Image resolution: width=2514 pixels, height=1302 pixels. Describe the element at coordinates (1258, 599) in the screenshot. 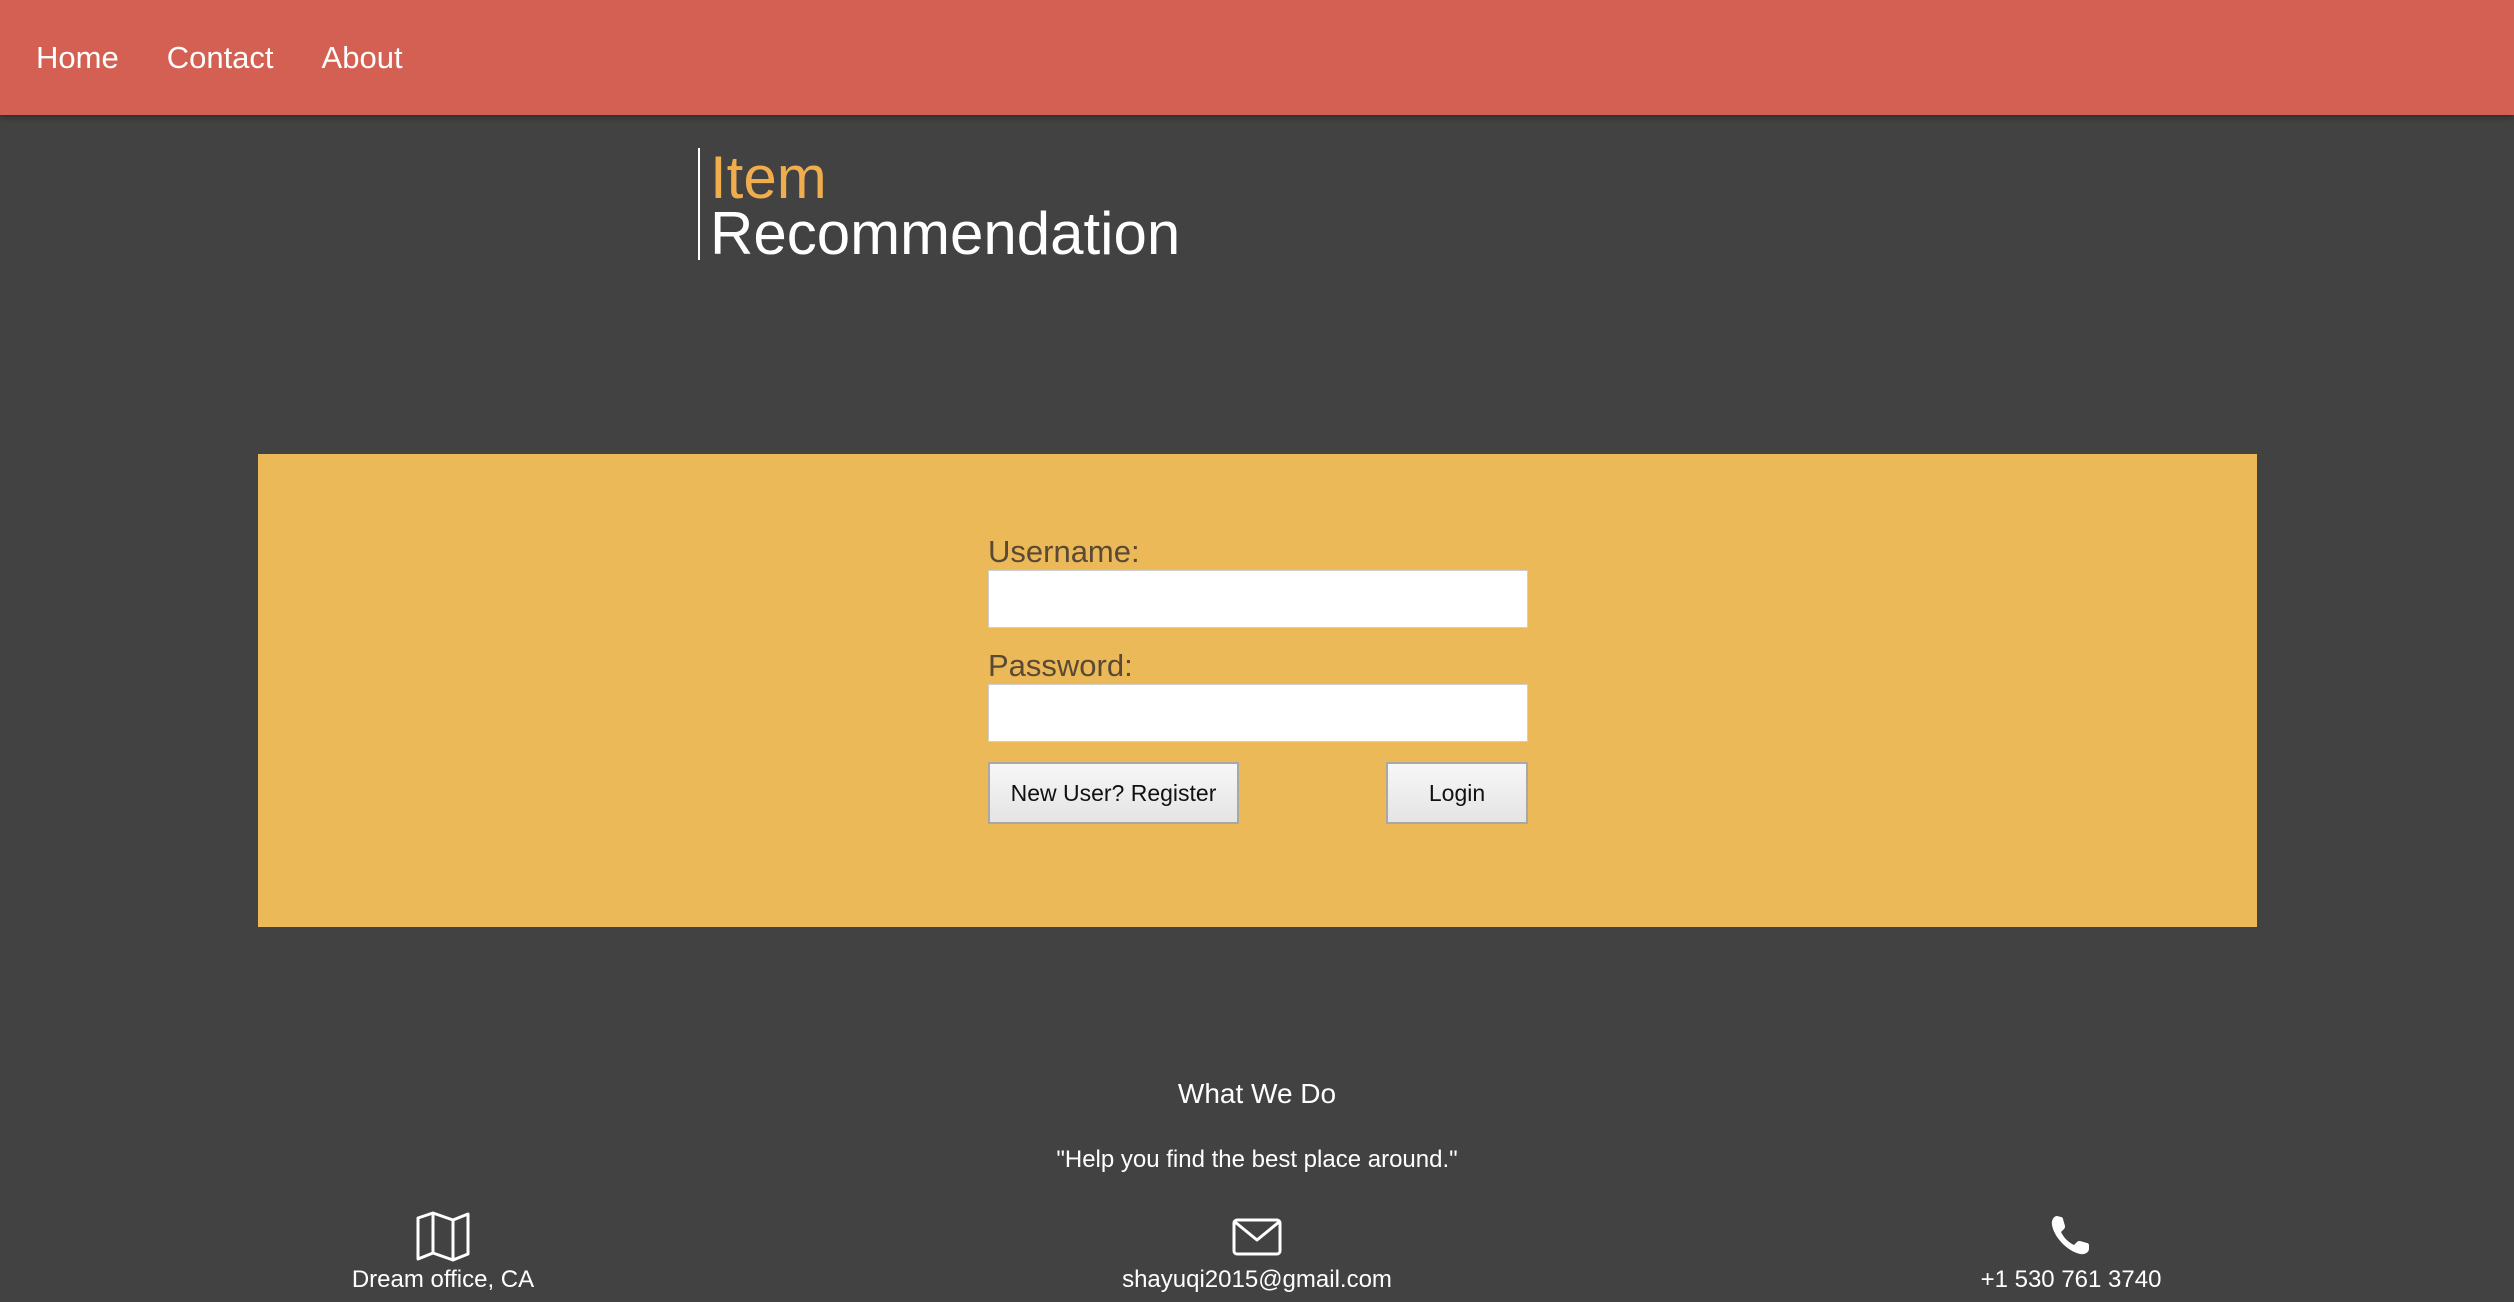

I see `username-input` at that location.